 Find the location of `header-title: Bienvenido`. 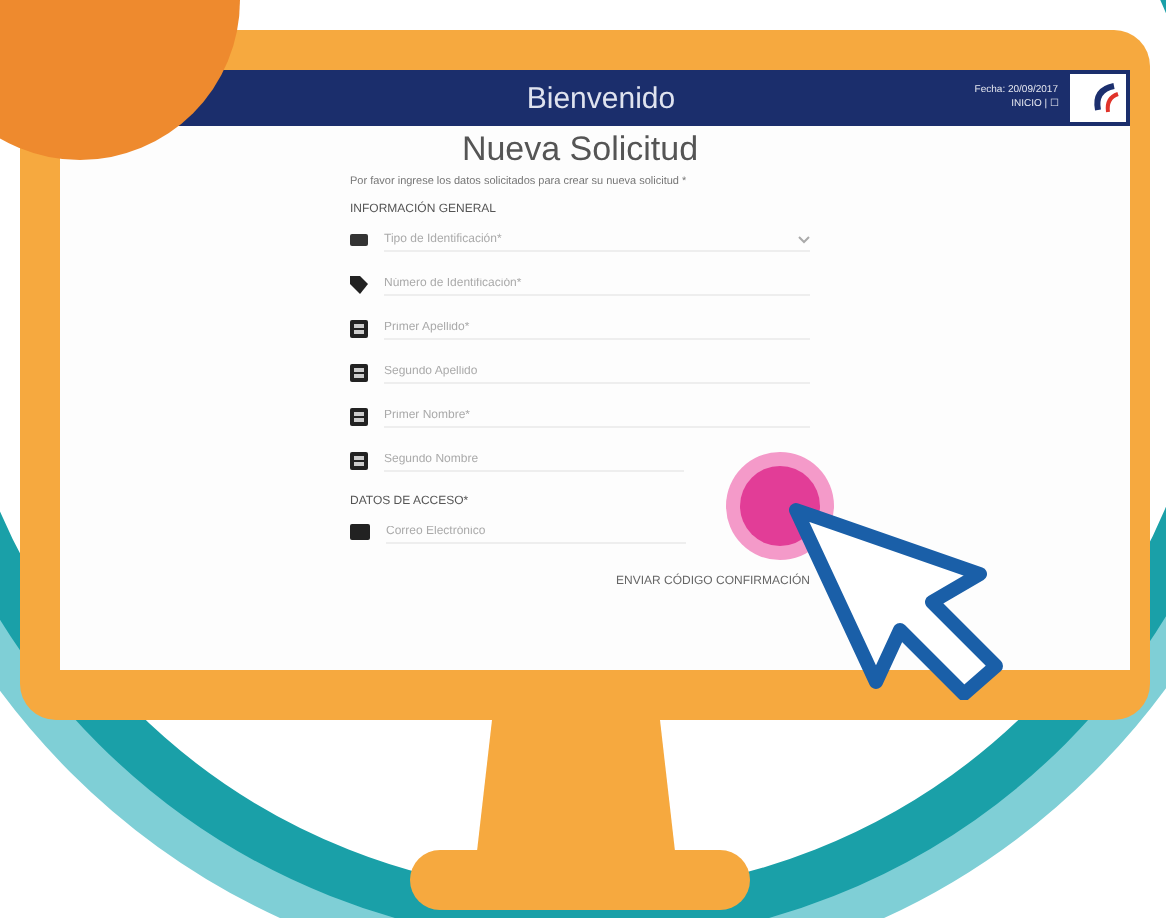

header-title: Bienvenido is located at coordinates (601, 98).